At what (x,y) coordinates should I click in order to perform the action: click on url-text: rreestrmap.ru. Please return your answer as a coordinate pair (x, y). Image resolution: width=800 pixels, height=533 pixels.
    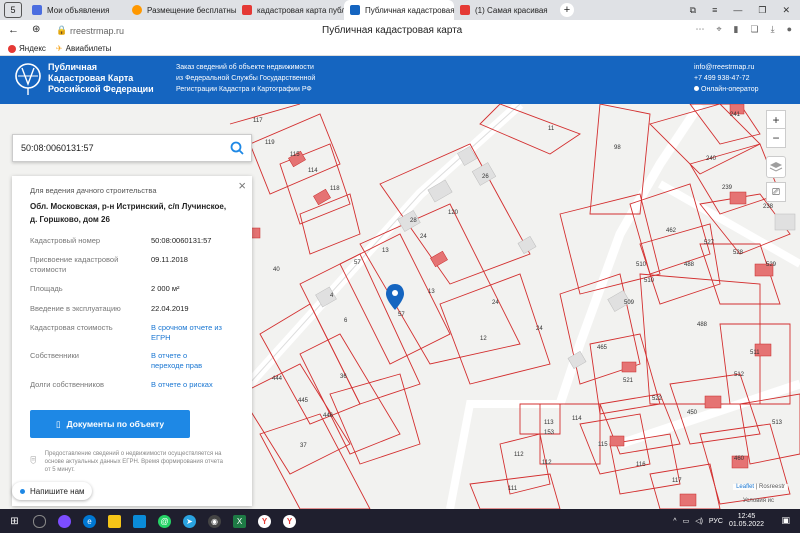
    Looking at the image, I should click on (97, 31).